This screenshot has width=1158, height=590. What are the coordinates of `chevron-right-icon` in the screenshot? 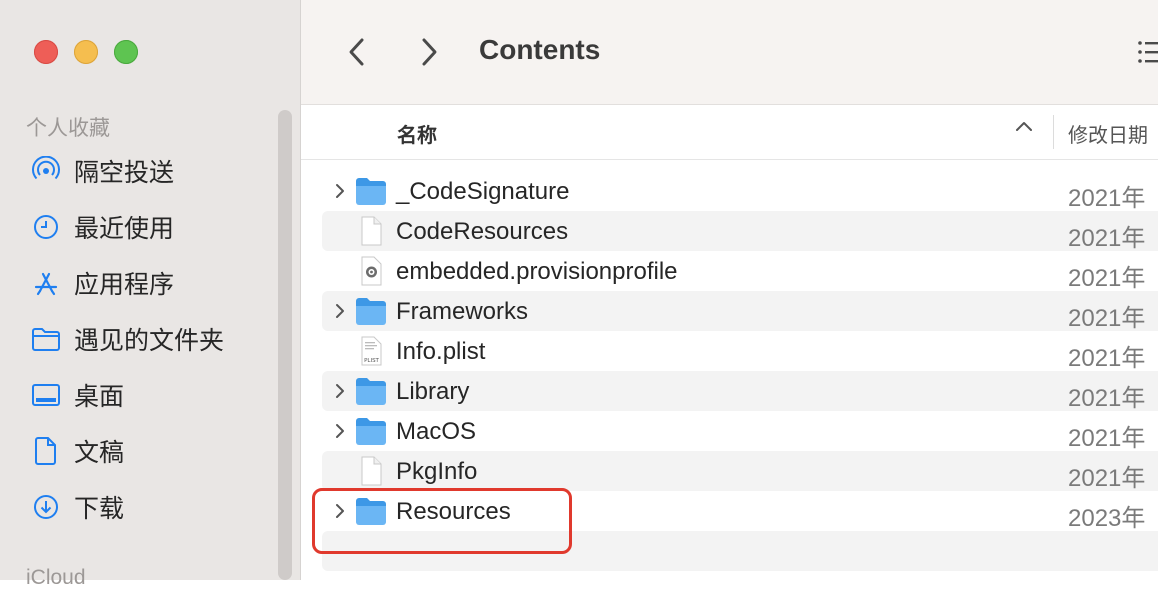 It's located at (429, 52).